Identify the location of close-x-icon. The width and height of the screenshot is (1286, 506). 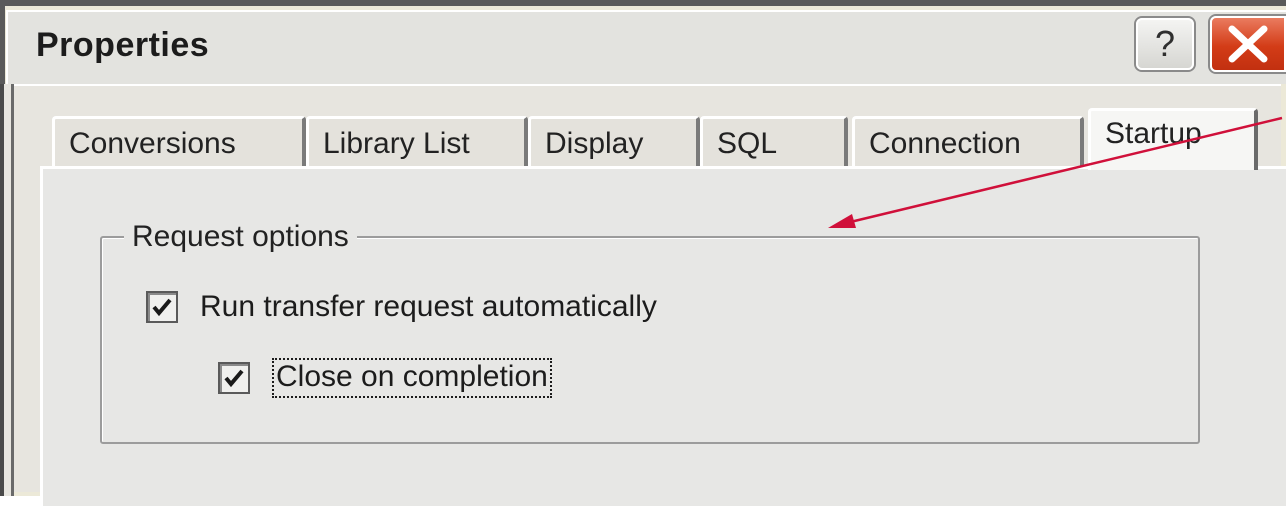
(1248, 44).